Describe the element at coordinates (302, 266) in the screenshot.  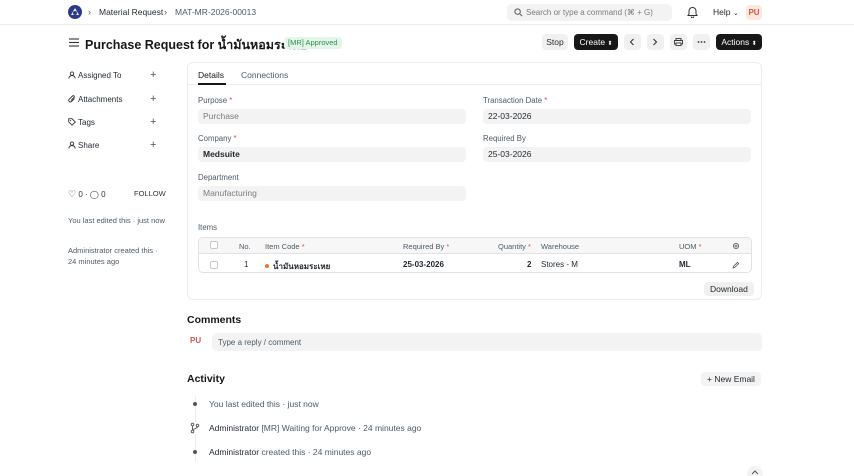
I see `cell-item-code-text: น้ำมันหอมระเหย` at that location.